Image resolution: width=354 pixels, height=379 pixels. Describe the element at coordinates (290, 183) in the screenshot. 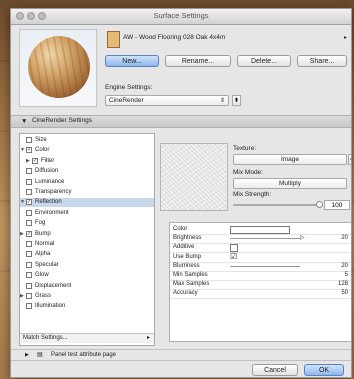

I see `mix-mode-select: Multiply` at that location.